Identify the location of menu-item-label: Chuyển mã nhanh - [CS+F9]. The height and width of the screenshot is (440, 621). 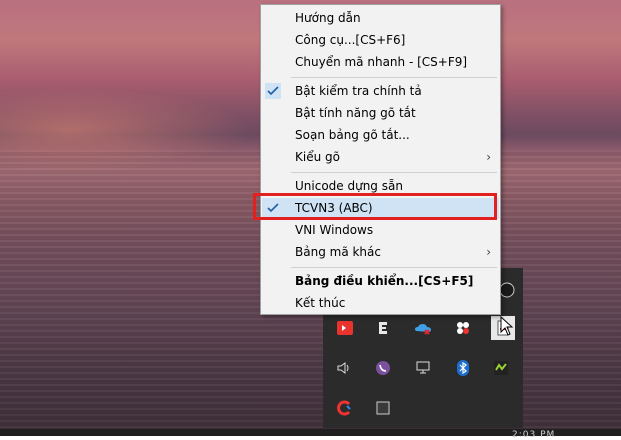
(381, 62).